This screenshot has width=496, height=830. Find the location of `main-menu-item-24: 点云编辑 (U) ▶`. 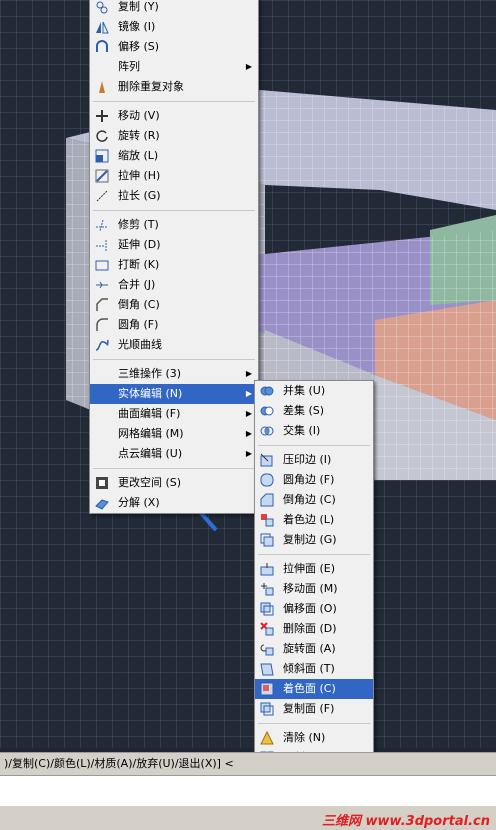

main-menu-item-24: 点云编辑 (U) ▶ is located at coordinates (174, 454).